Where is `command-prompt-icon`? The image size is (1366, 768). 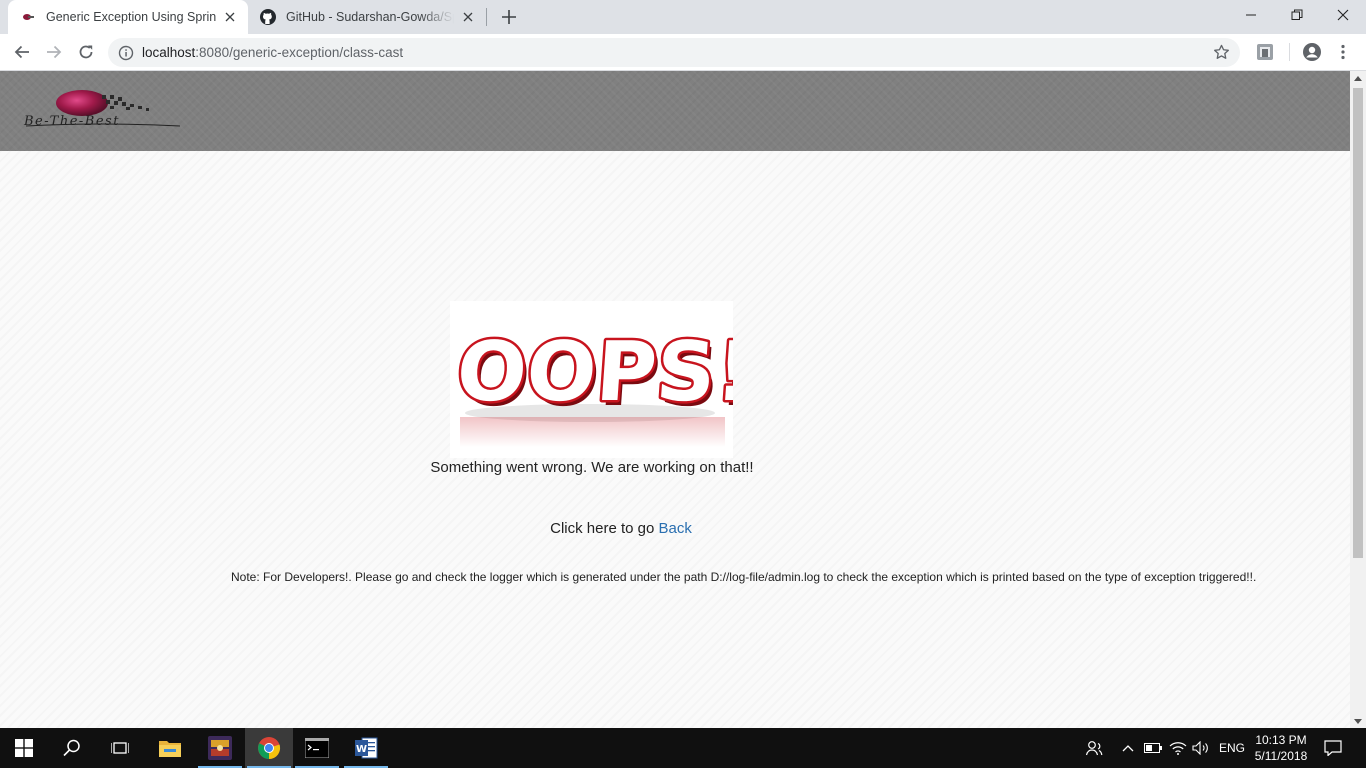 command-prompt-icon is located at coordinates (317, 748).